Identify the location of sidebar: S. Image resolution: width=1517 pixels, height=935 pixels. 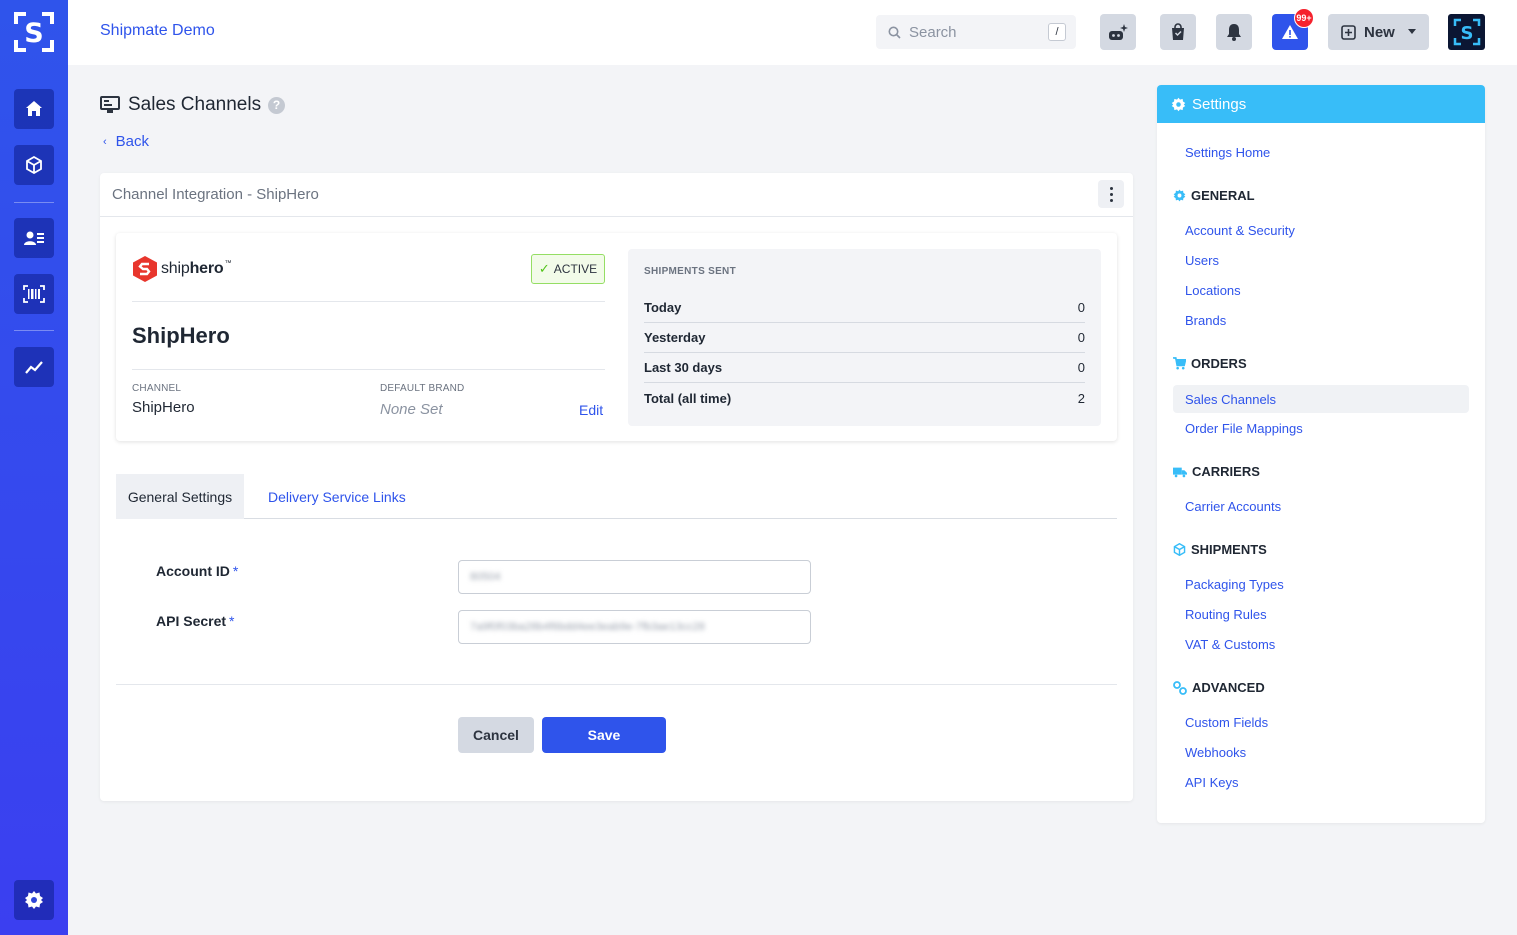
(34, 467).